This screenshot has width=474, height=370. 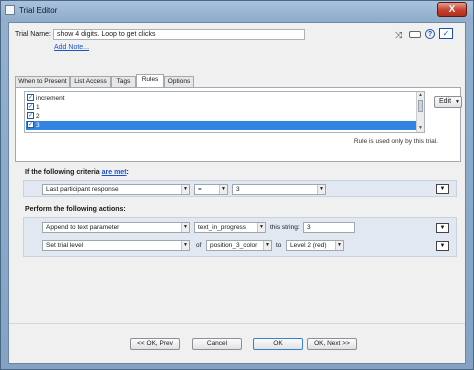 What do you see at coordinates (398, 35) in the screenshot?
I see `shuffle-icon: ⤨` at bounding box center [398, 35].